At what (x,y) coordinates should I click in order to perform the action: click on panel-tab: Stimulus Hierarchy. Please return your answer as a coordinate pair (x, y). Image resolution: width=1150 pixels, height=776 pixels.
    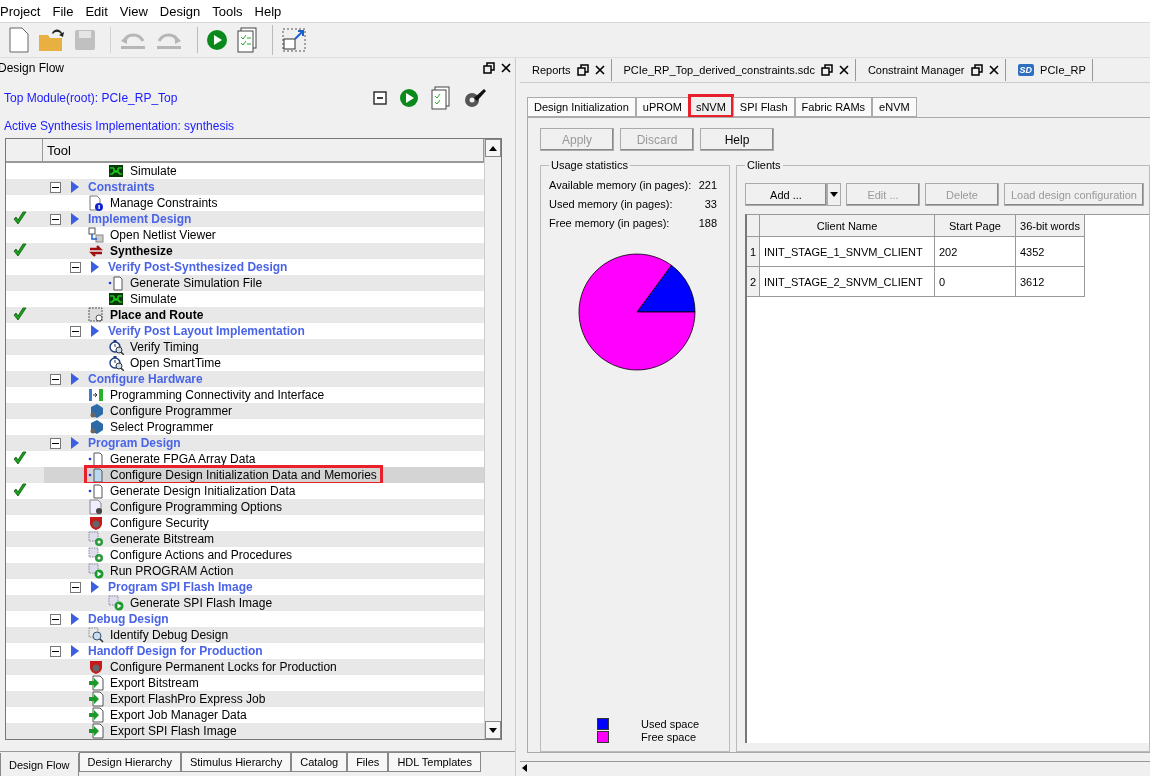
    Looking at the image, I should click on (236, 762).